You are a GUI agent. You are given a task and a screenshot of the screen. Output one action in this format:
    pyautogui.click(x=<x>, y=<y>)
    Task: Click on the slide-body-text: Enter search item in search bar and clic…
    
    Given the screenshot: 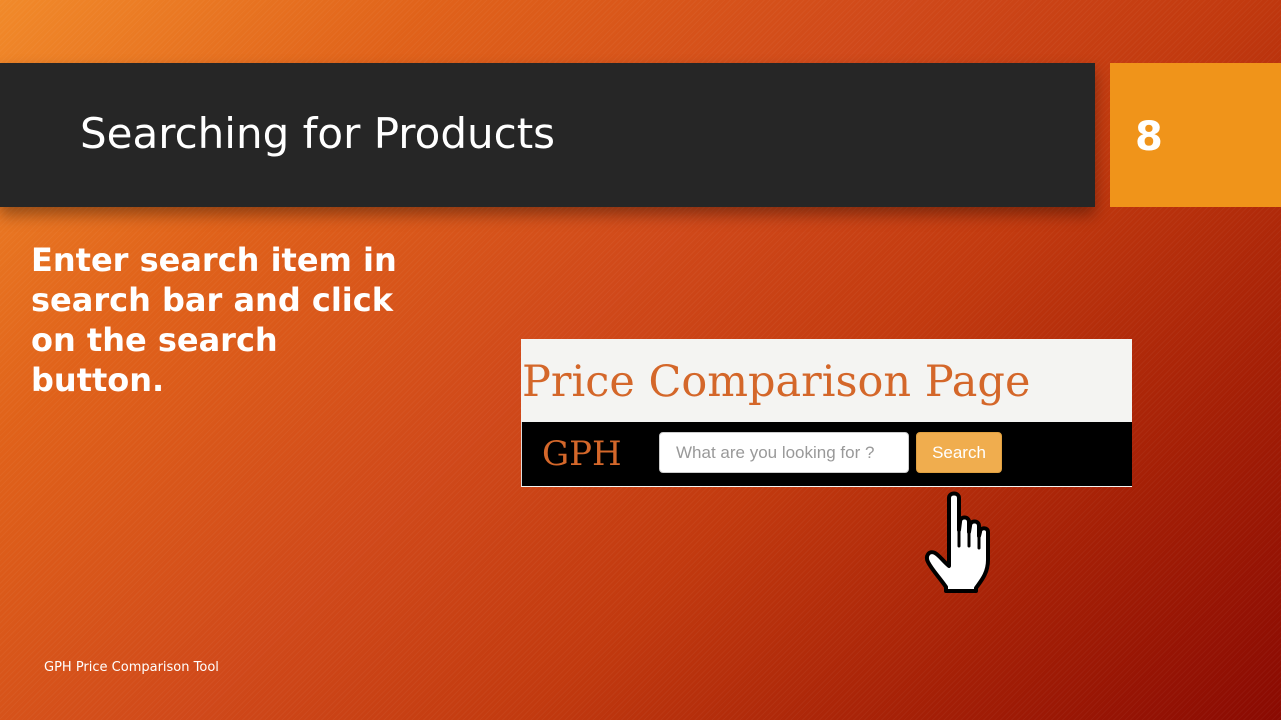 What is the action you would take?
    pyautogui.click(x=214, y=320)
    